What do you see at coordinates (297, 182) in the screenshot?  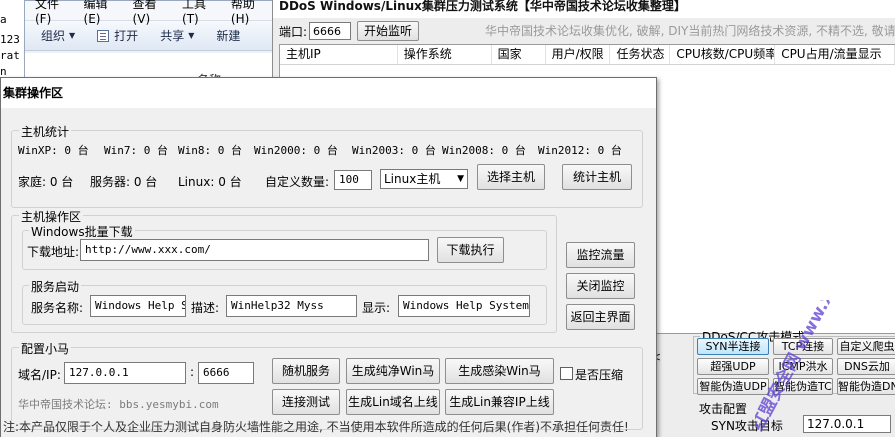 I see `custom-count-label: 自定义数量:` at bounding box center [297, 182].